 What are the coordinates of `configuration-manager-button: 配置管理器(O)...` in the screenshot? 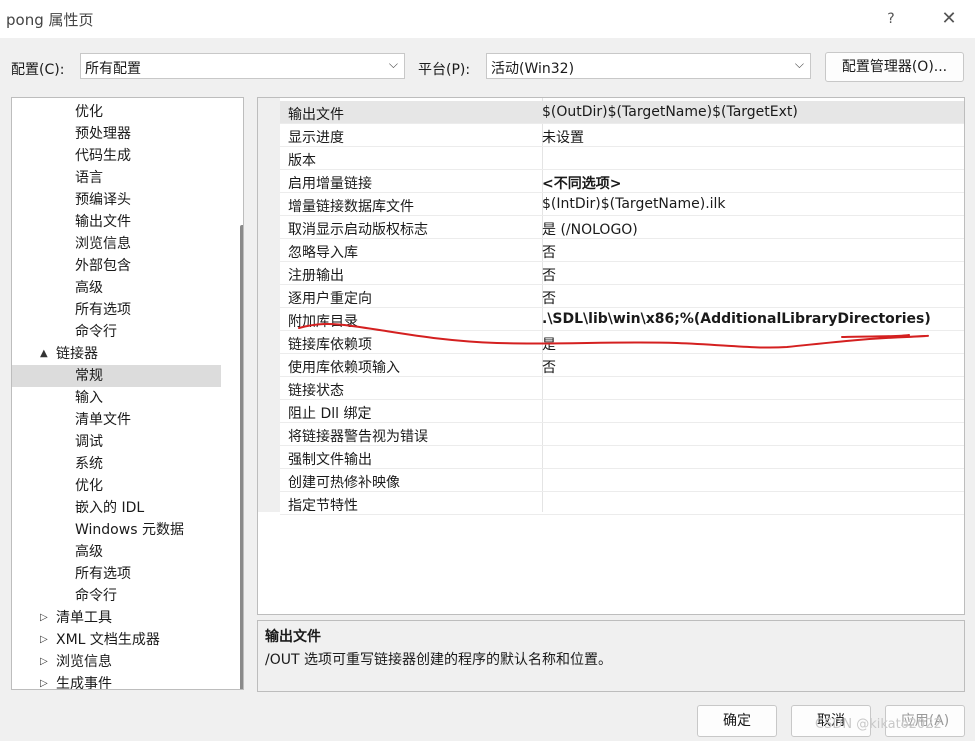 It's located at (894, 67).